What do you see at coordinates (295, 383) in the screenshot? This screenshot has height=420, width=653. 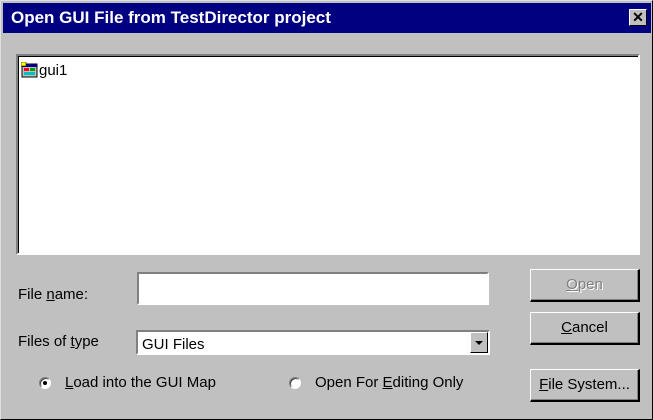 I see `open-for-editing-only-radio` at bounding box center [295, 383].